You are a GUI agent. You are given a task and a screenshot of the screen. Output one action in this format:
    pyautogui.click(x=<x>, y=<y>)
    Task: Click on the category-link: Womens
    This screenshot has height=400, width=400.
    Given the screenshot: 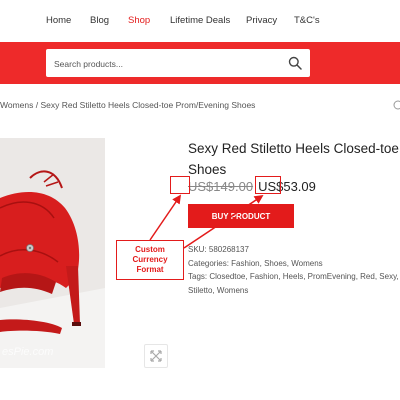 What is the action you would take?
    pyautogui.click(x=306, y=263)
    